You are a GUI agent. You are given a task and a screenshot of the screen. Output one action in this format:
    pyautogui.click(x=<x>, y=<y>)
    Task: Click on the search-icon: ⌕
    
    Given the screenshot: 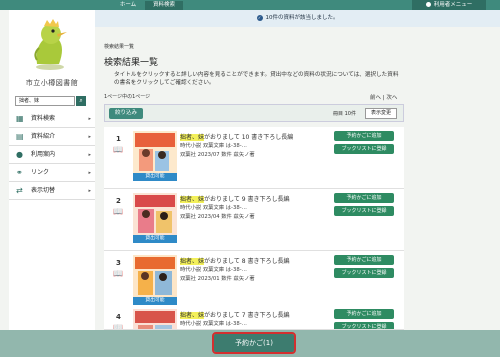 What is the action you would take?
    pyautogui.click(x=81, y=100)
    